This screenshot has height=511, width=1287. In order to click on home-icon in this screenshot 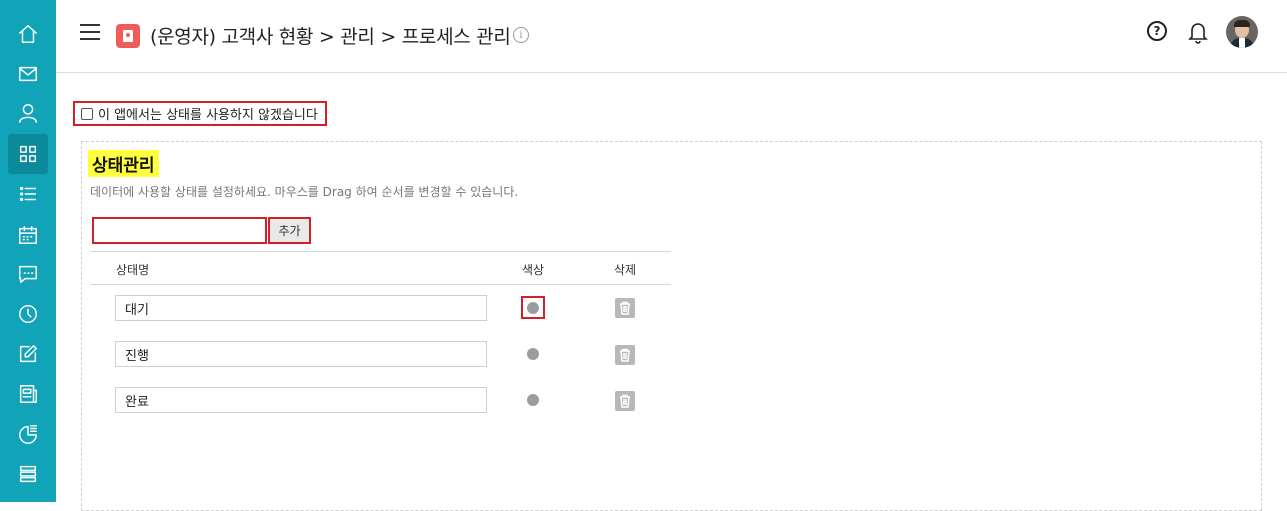, I will do `click(28, 34)`.